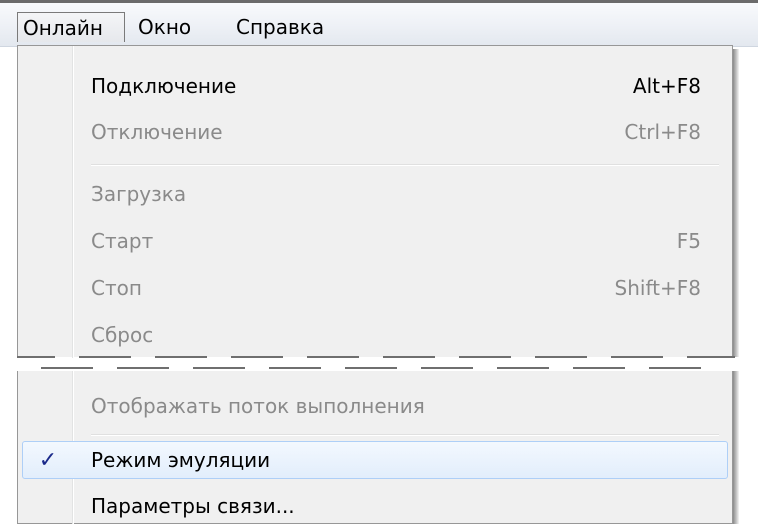 The width and height of the screenshot is (758, 524). What do you see at coordinates (688, 241) in the screenshot?
I see `menu-item-shortcut: F5` at bounding box center [688, 241].